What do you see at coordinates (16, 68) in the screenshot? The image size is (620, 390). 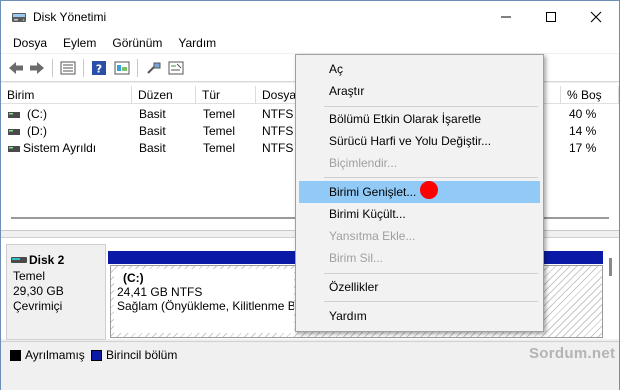 I see `back-arrow-icon` at bounding box center [16, 68].